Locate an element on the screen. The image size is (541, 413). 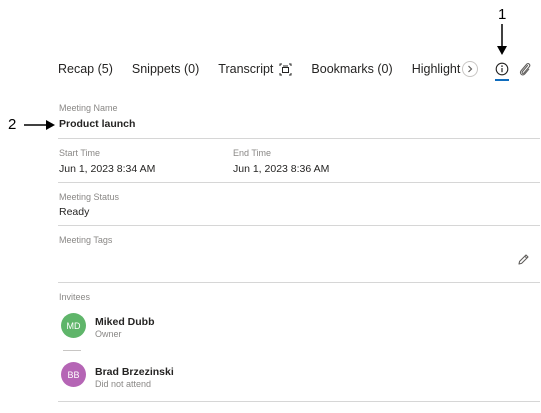
pencil-icon is located at coordinates (523, 259).